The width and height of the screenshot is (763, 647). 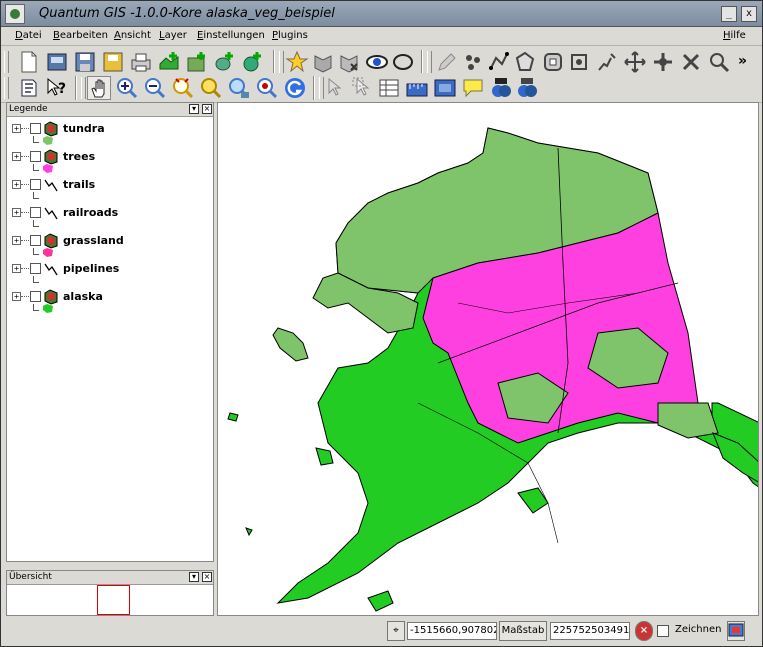 I want to click on delete-vertex-icon, so click(x=691, y=62).